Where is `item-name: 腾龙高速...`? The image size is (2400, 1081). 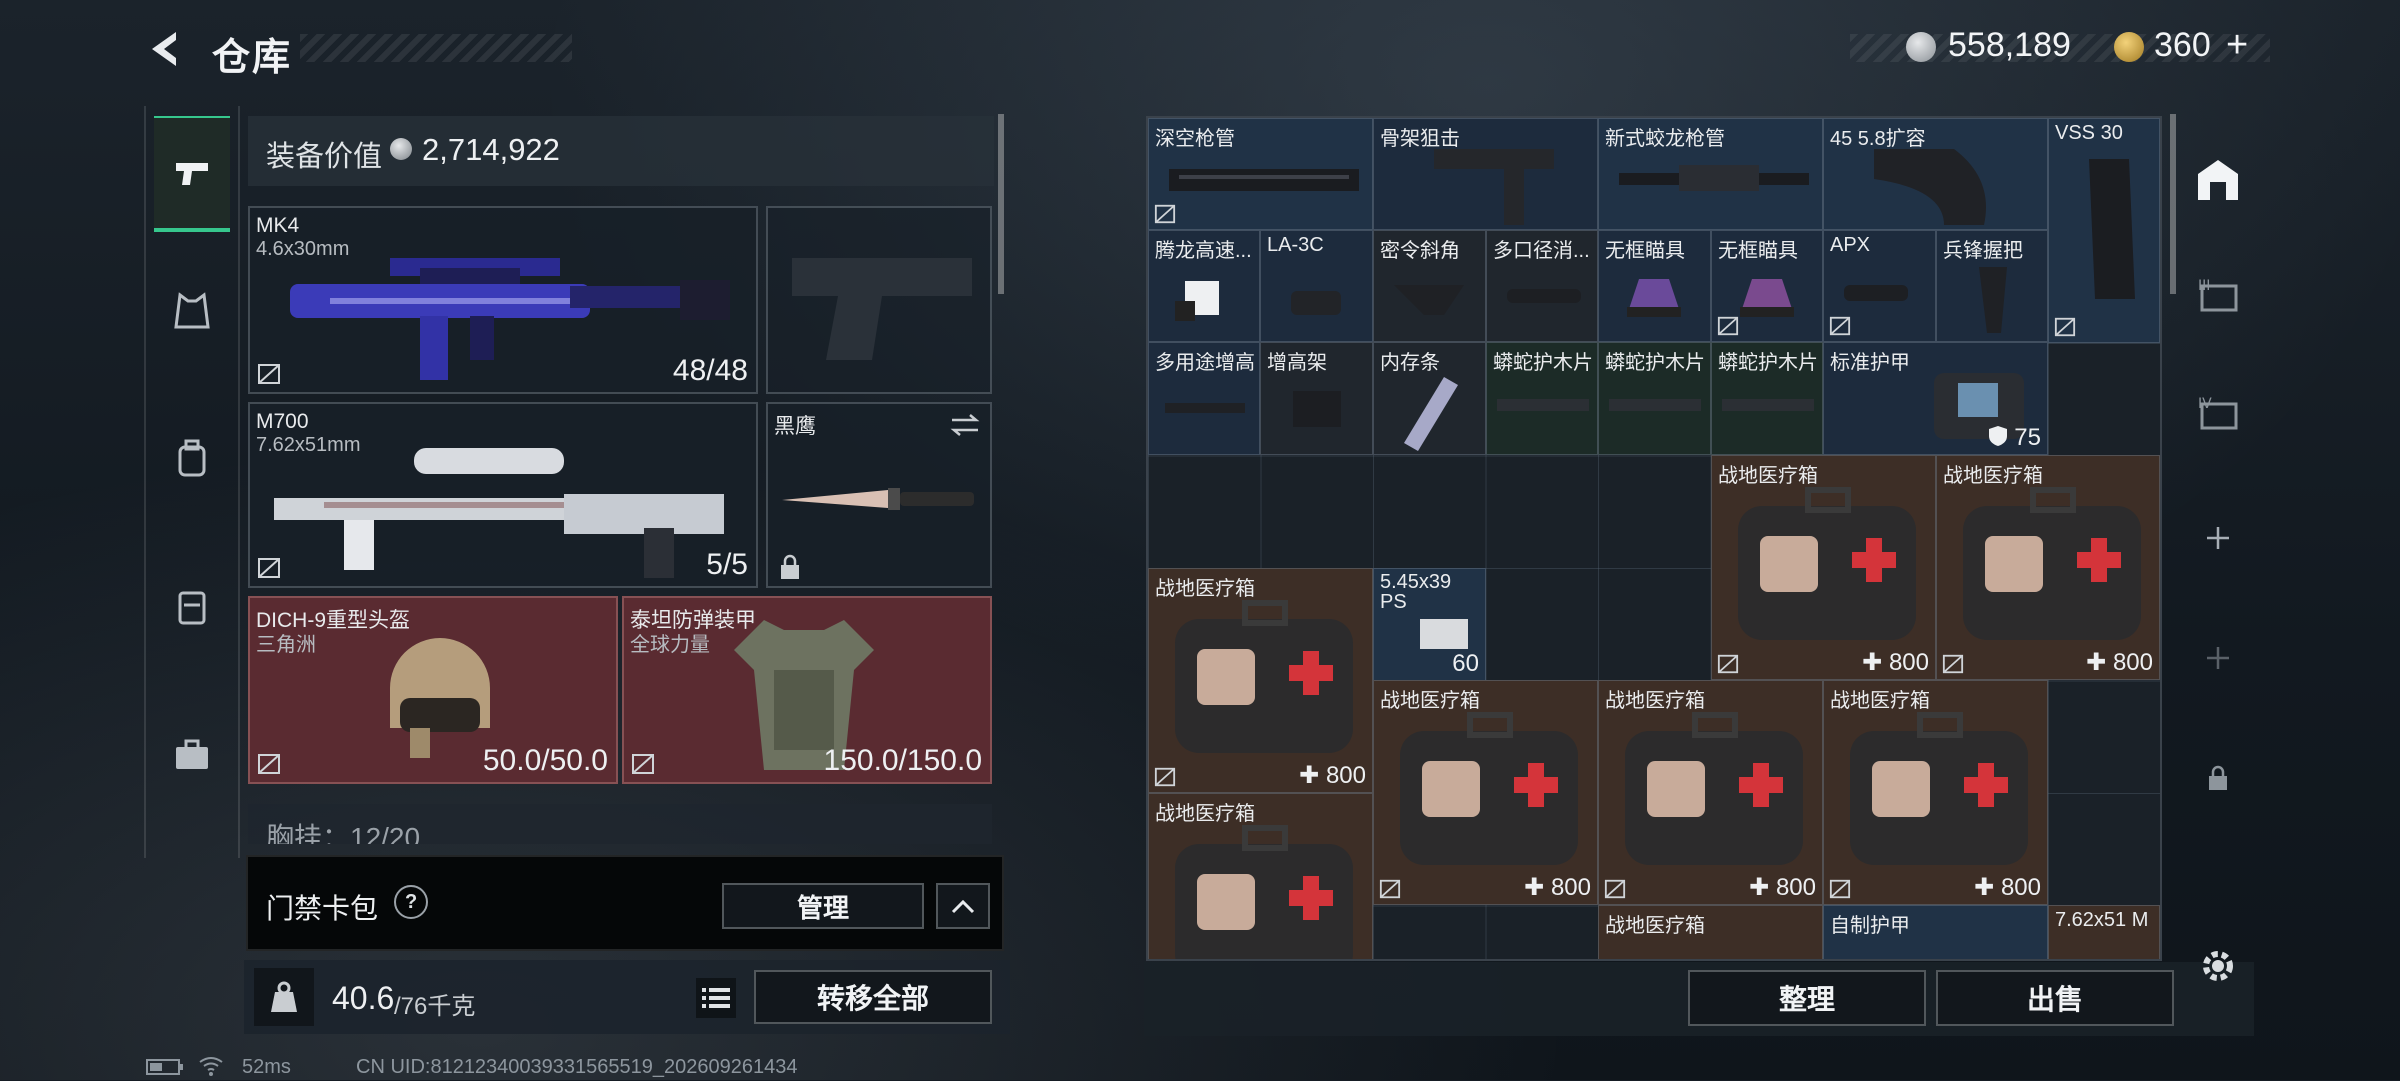 item-name: 腾龙高速... is located at coordinates (1203, 251).